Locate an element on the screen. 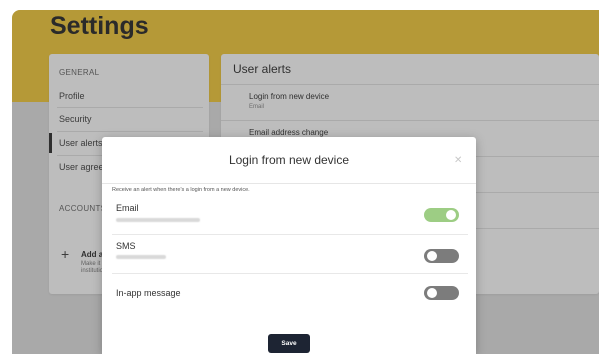  dialog-divider is located at coordinates (289, 183).